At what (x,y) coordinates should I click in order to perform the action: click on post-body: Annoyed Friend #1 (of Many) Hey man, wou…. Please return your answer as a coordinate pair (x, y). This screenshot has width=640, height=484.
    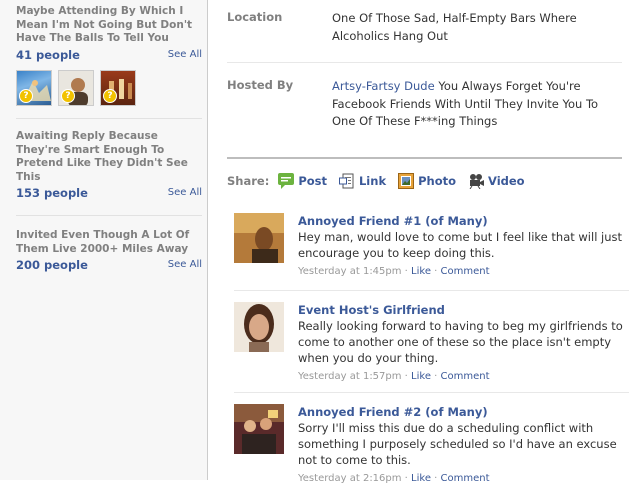
    Looking at the image, I should click on (463, 245).